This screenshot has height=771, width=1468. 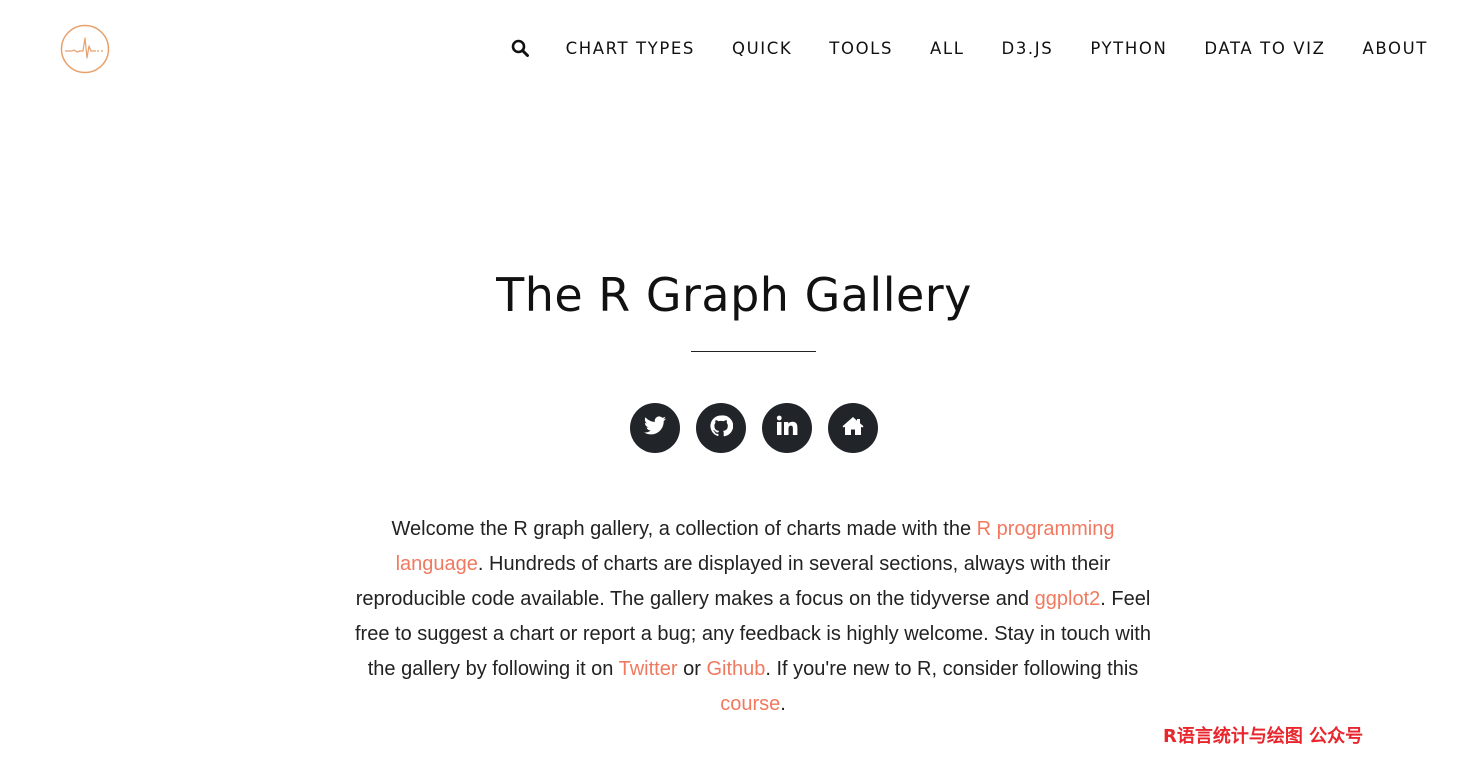 I want to click on twitter-link: Twitter, so click(x=648, y=669).